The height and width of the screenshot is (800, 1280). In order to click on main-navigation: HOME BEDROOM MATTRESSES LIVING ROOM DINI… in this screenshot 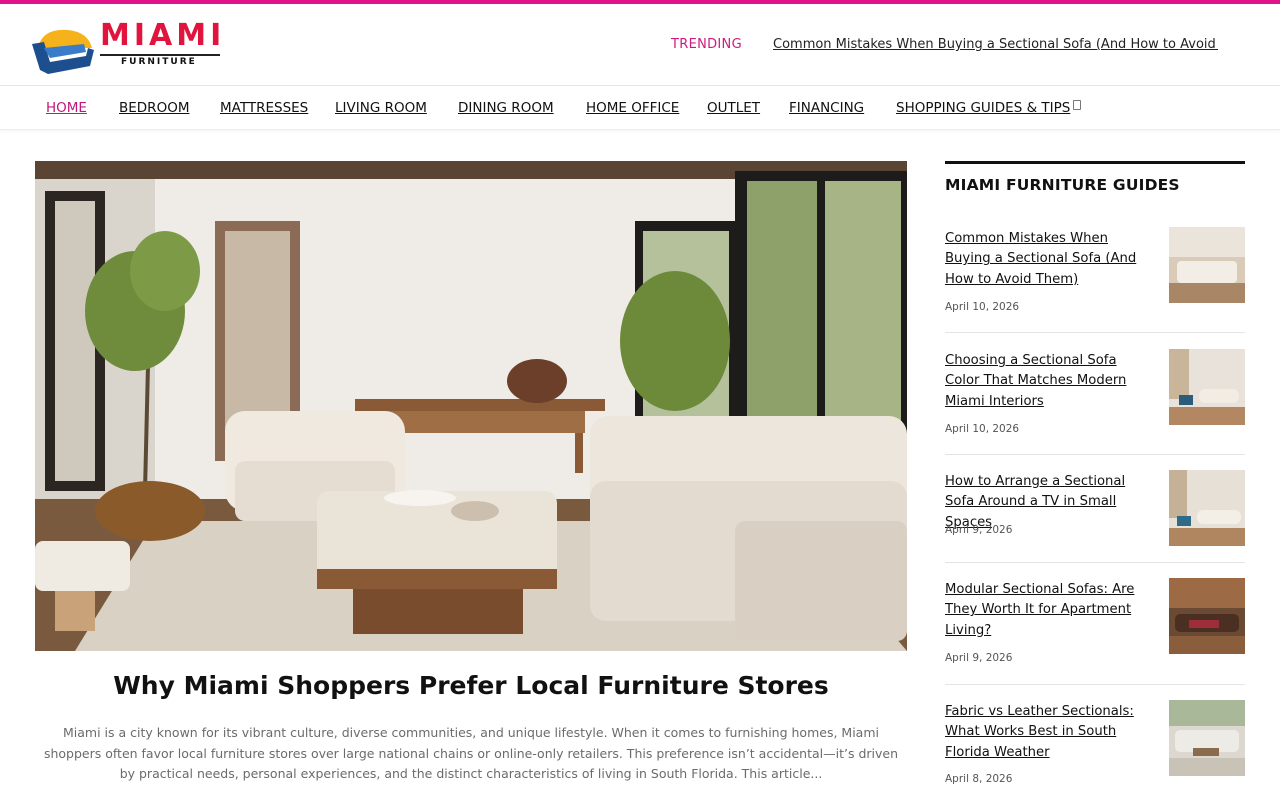, I will do `click(640, 108)`.